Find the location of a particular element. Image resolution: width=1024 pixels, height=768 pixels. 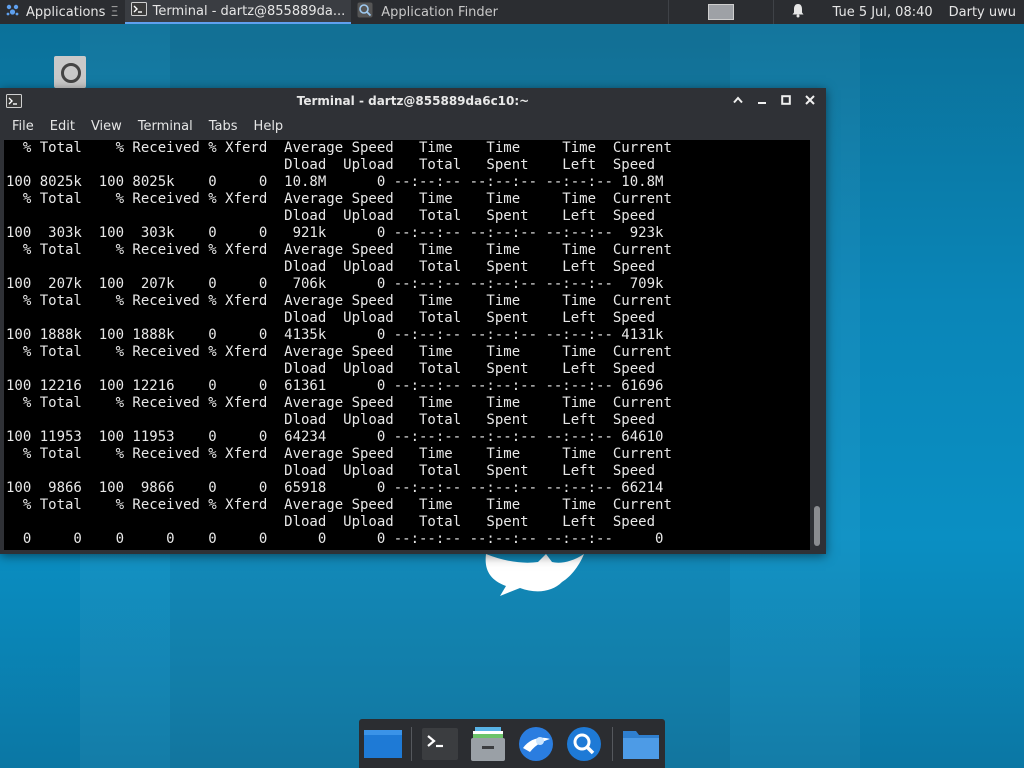

dock-item-web-browser is located at coordinates (536, 744).